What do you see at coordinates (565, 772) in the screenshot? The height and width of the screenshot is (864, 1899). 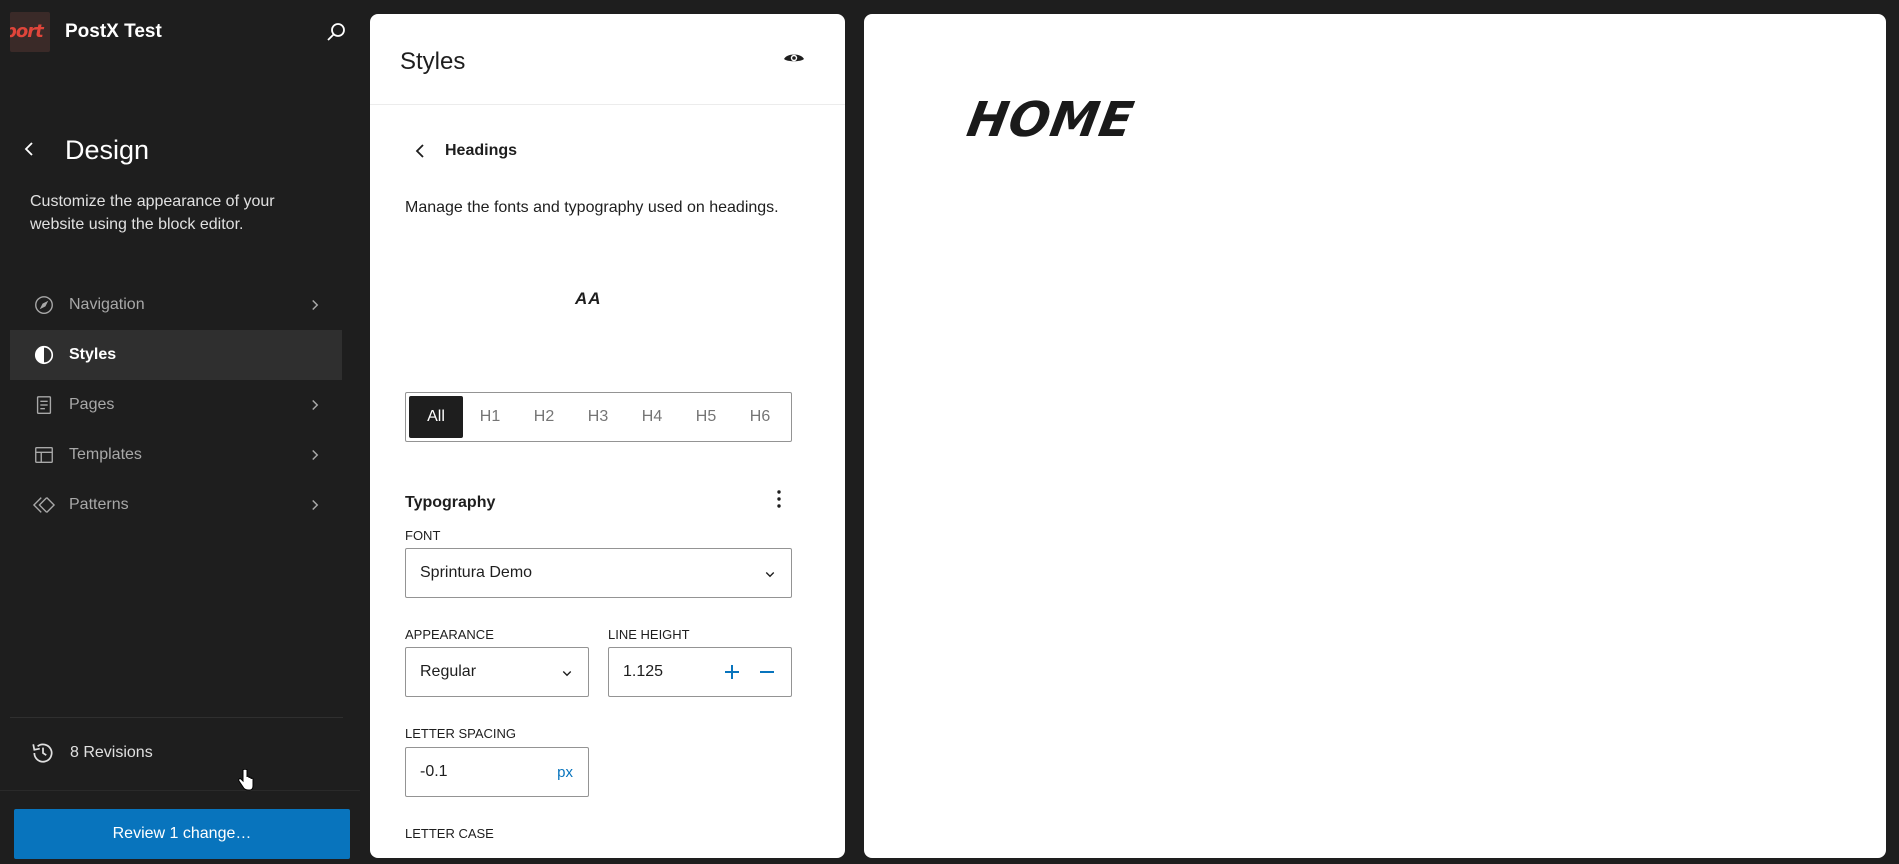 I see `unit-select: px` at bounding box center [565, 772].